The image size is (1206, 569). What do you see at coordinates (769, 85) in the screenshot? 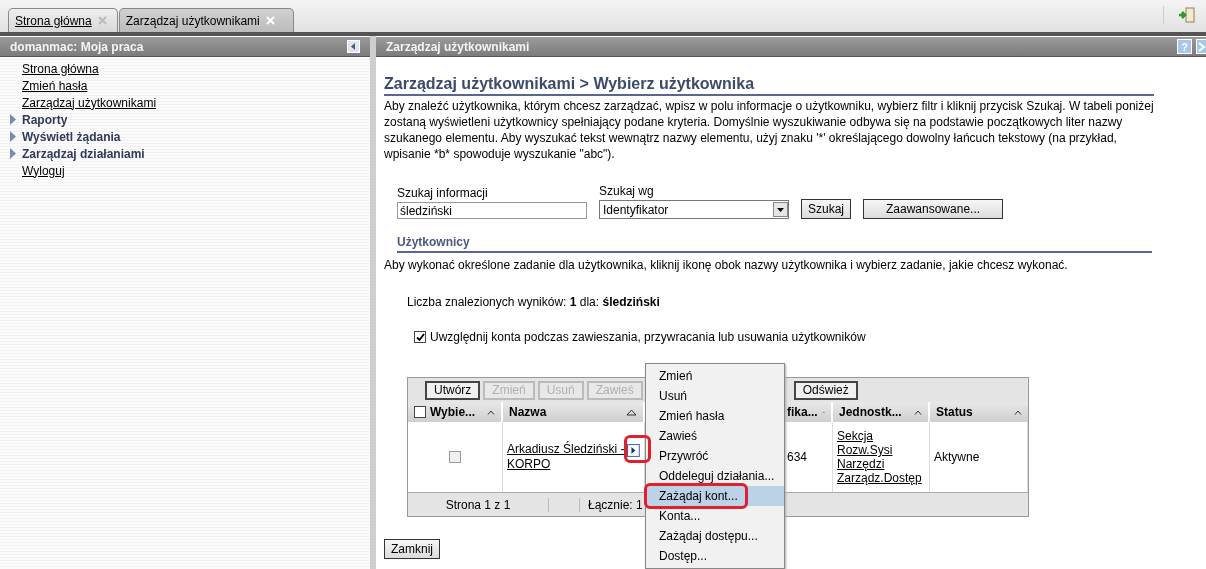
I see `page-heading: Zarządzaj użytkownikami > Wybierz użytkownika` at bounding box center [769, 85].